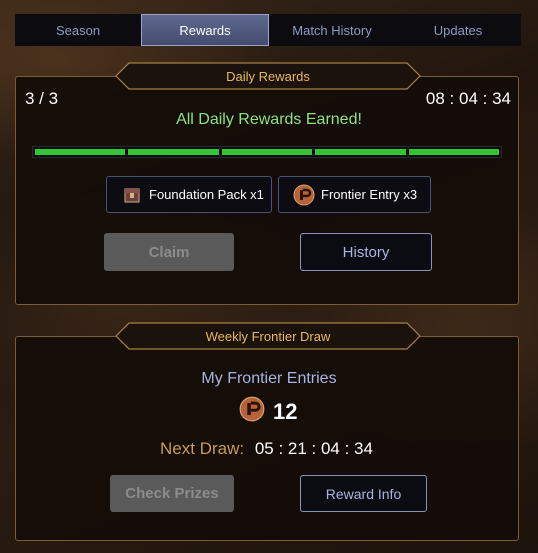  Describe the element at coordinates (206, 194) in the screenshot. I see `reward-label: Foundation Pack x1` at that location.